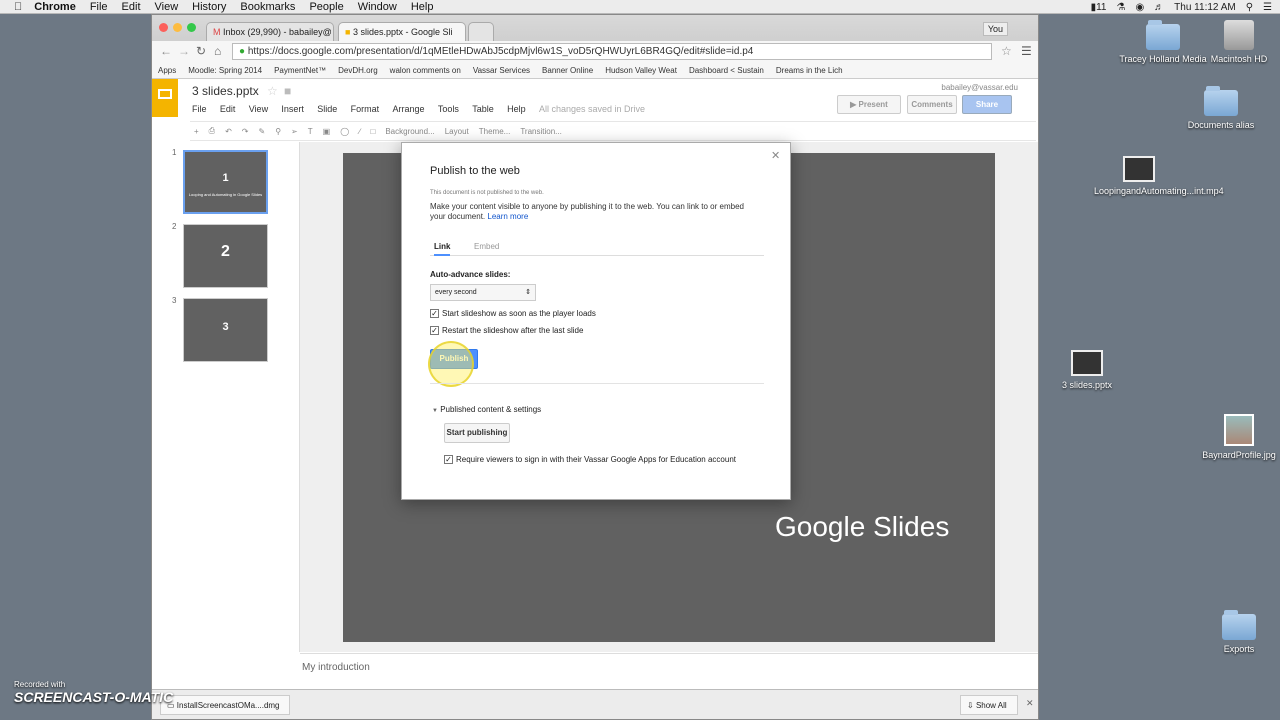 The height and width of the screenshot is (720, 1280). What do you see at coordinates (225, 91) in the screenshot?
I see `doc-title: 3 slides.pptx` at bounding box center [225, 91].